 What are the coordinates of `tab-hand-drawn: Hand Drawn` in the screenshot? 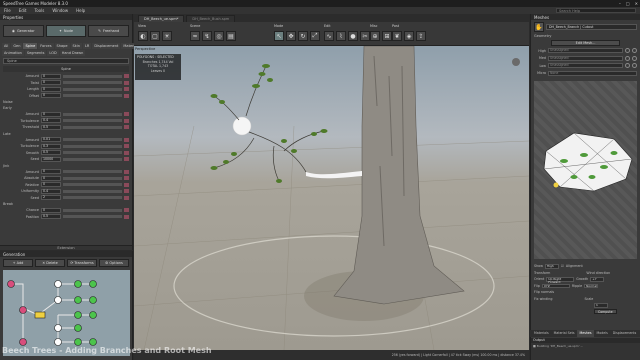 It's located at (72, 52).